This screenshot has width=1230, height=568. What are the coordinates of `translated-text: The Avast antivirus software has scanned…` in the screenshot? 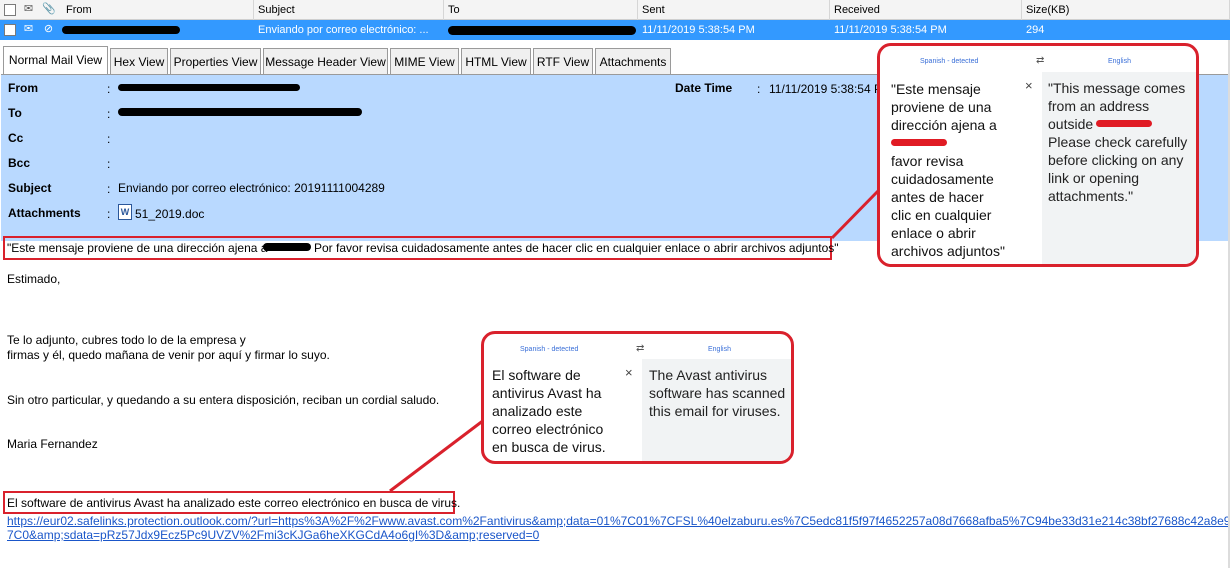 It's located at (716, 410).